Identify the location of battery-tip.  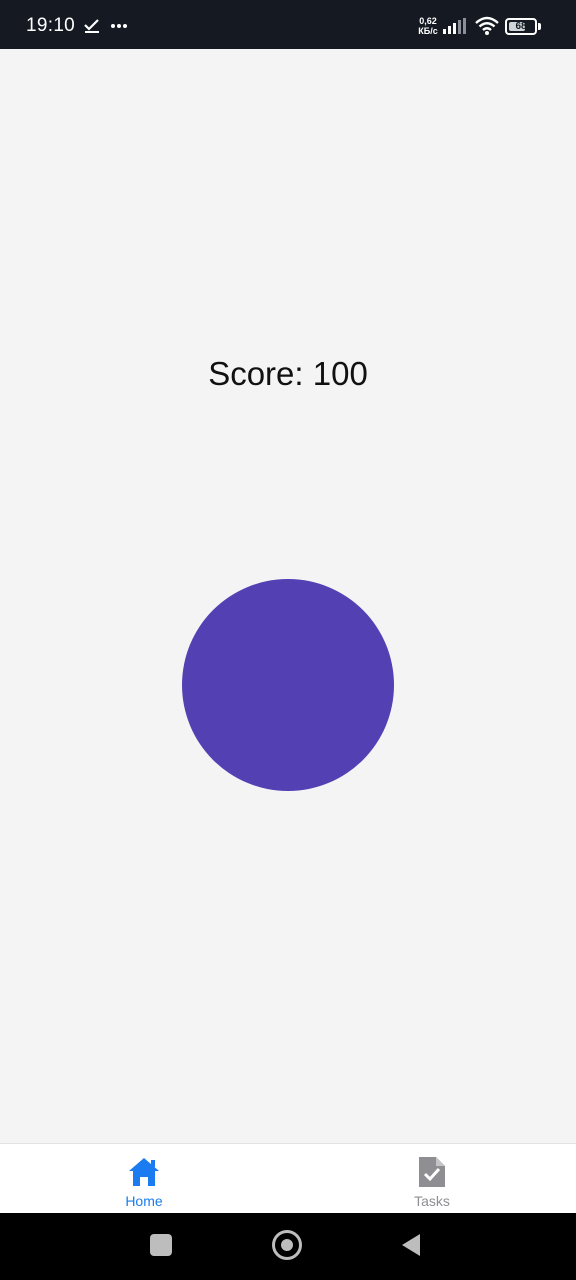
(539, 26).